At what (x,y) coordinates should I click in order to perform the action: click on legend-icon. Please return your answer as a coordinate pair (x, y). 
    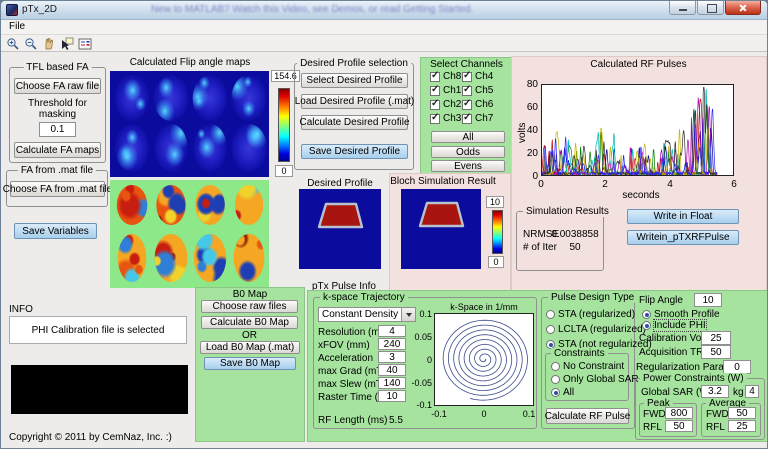
    Looking at the image, I should click on (85, 43).